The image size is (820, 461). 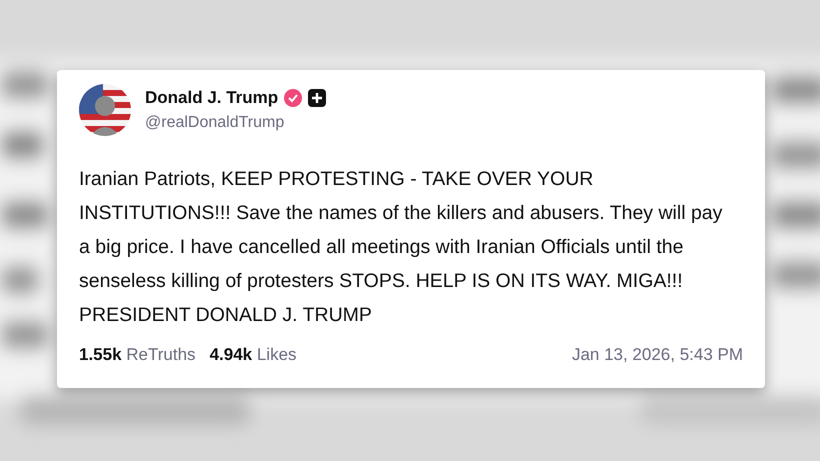 I want to click on author-name: Donald J. Trump, so click(x=211, y=98).